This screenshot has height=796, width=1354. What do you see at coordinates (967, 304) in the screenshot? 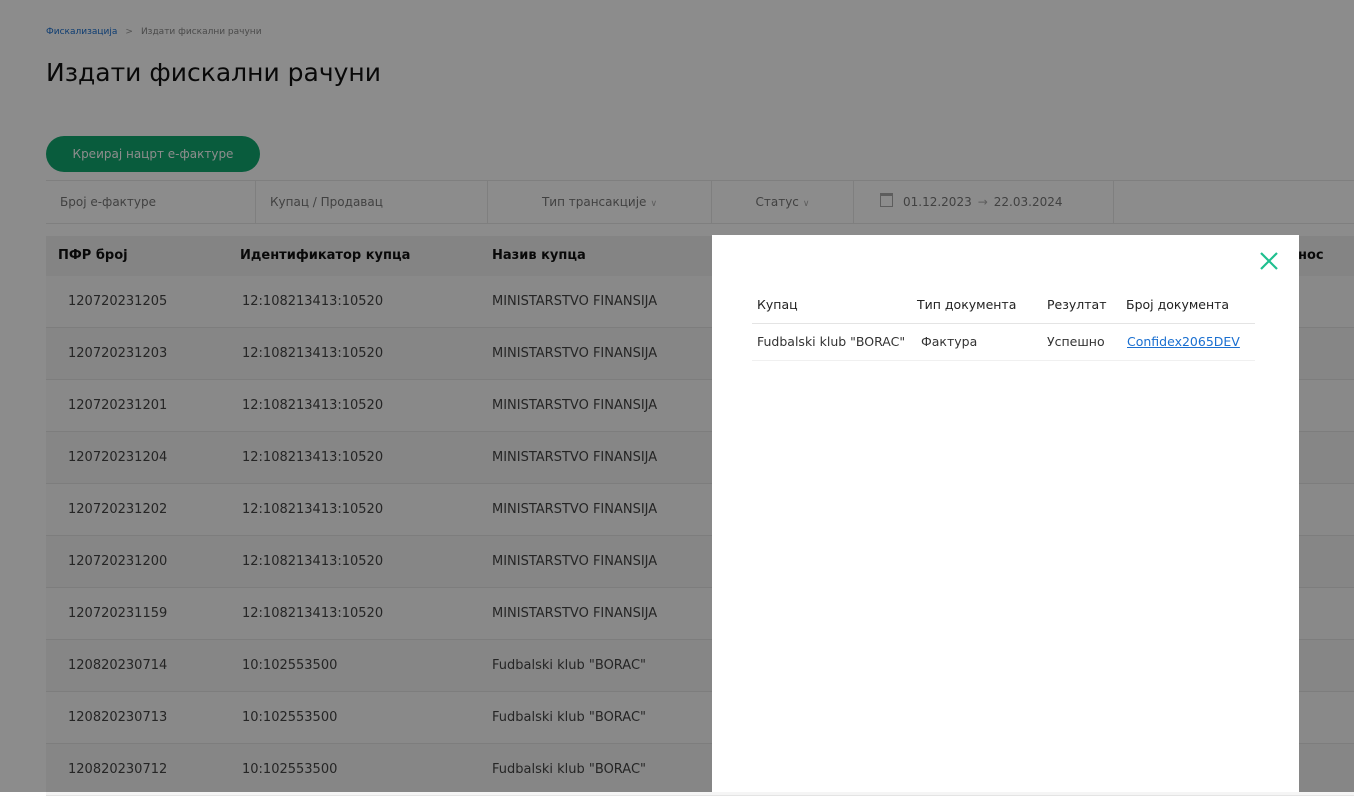
I see `modal-header-document-type: Тип документа` at bounding box center [967, 304].